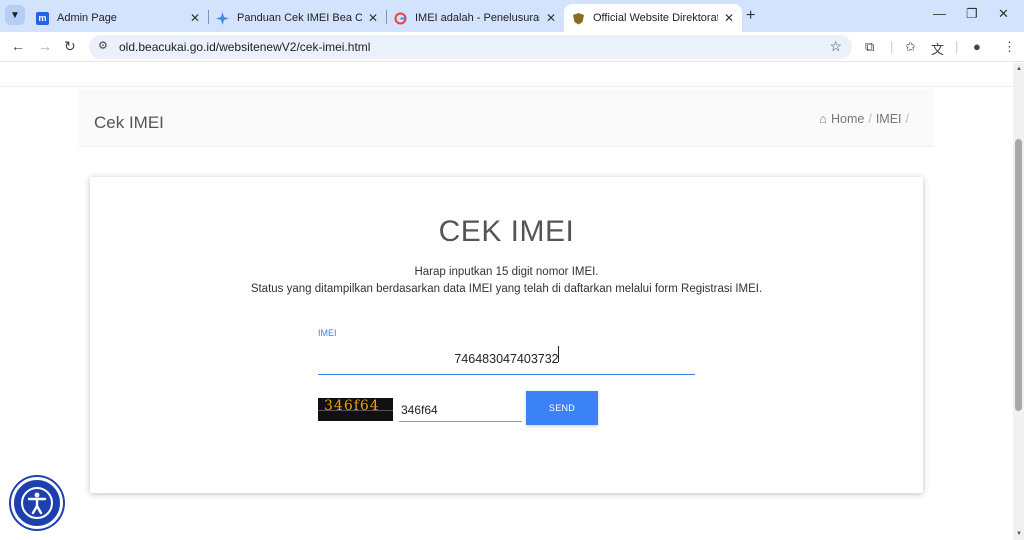 The width and height of the screenshot is (1024, 540). What do you see at coordinates (42, 18) in the screenshot?
I see `m-icon: m` at bounding box center [42, 18].